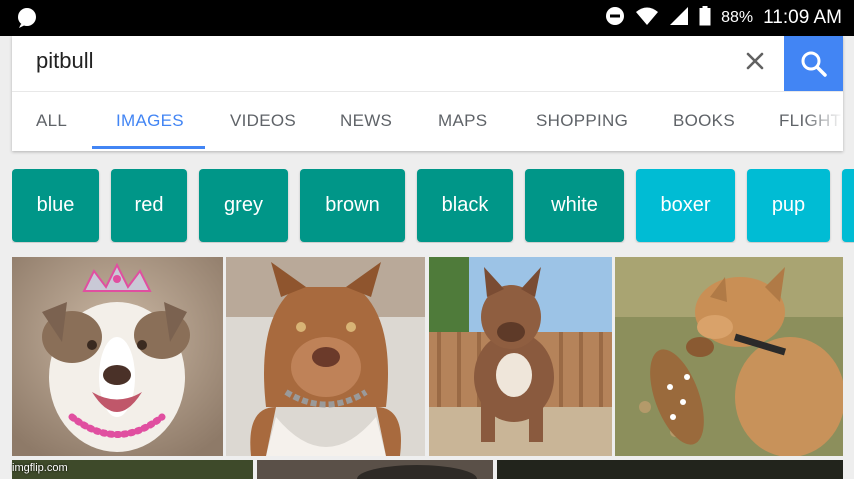  What do you see at coordinates (427, 18) in the screenshot?
I see `status-bar: 88% 11:09 AM` at bounding box center [427, 18].